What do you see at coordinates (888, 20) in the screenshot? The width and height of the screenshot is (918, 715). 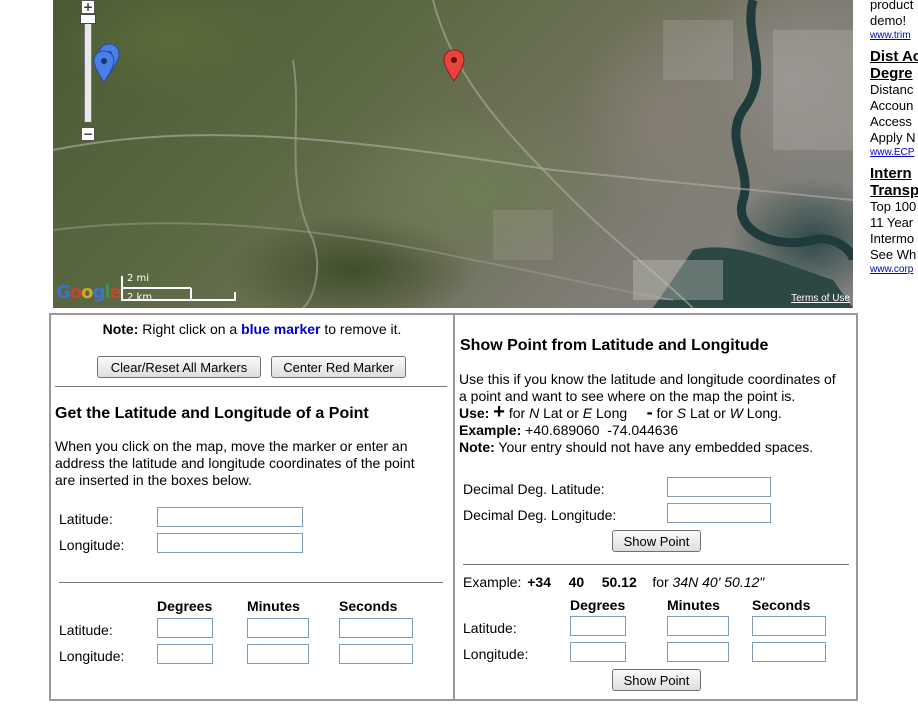 I see `ad-text-line: demo!` at bounding box center [888, 20].